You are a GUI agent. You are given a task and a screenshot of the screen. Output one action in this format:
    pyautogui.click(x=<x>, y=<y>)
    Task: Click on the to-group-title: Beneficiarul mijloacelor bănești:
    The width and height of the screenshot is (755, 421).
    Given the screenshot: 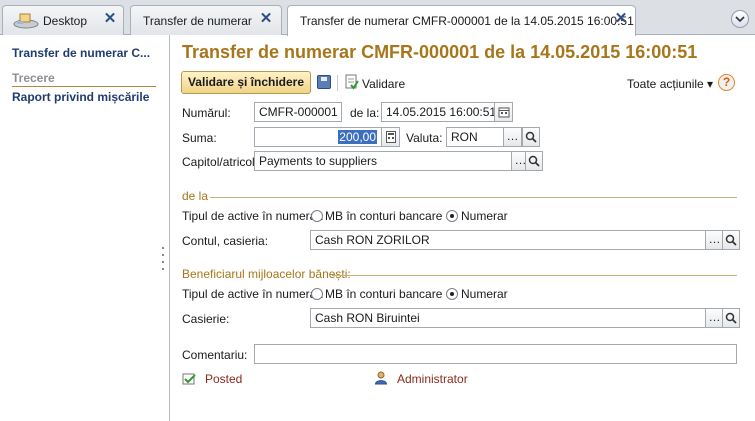 What is the action you would take?
    pyautogui.click(x=266, y=274)
    